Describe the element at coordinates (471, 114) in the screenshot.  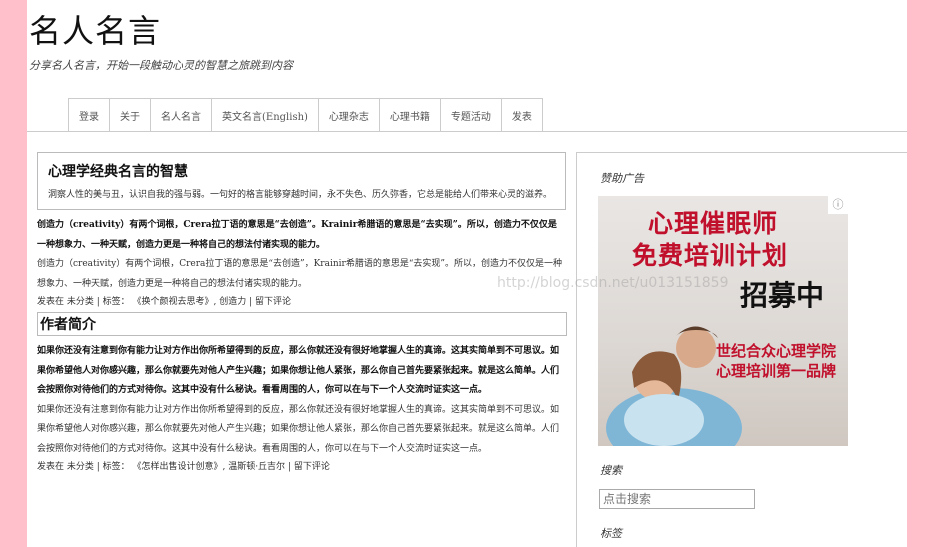
I see `nav-item-events: 专题活动` at that location.